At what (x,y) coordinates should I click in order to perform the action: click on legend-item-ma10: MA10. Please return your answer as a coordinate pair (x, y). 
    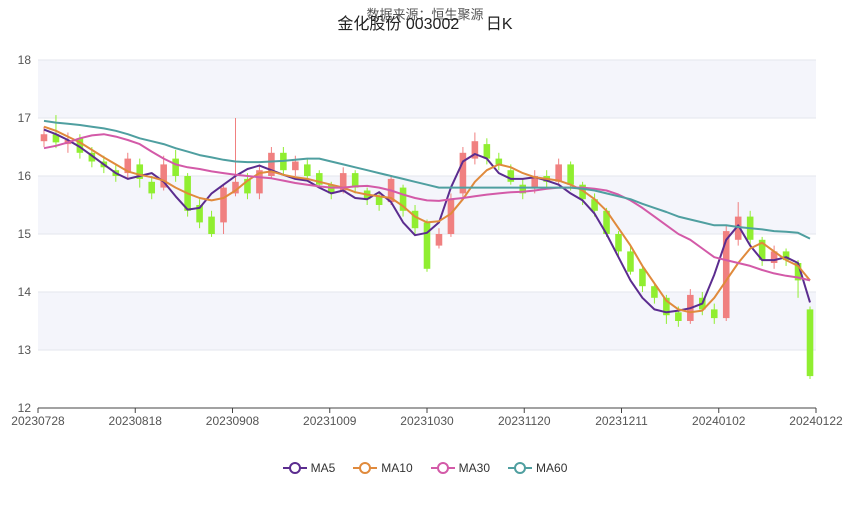
    Looking at the image, I should click on (383, 468).